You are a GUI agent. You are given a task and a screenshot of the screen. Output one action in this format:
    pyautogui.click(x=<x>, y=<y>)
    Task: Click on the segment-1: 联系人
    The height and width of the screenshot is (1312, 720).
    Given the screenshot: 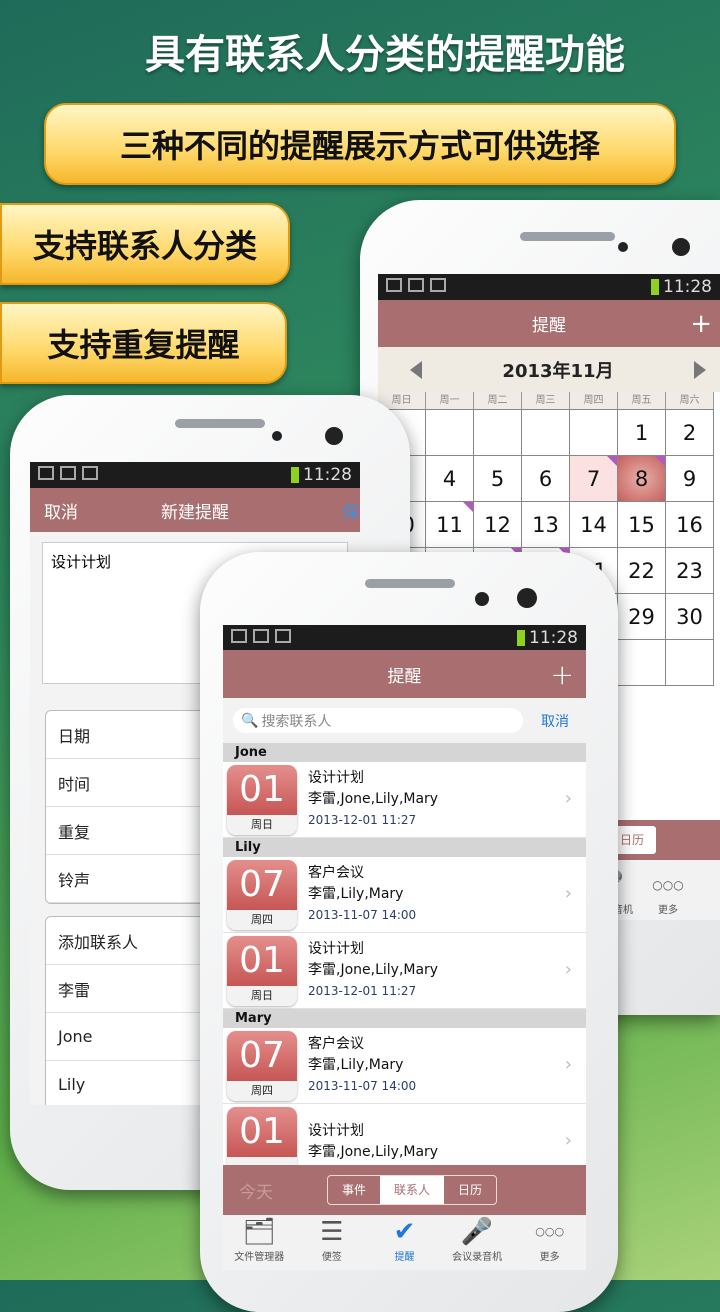 What is the action you would take?
    pyautogui.click(x=412, y=1190)
    